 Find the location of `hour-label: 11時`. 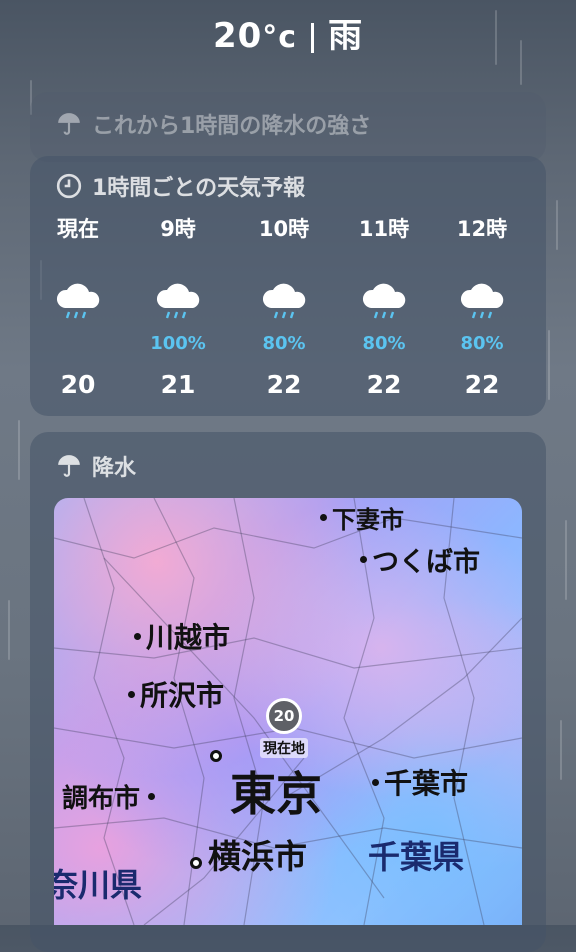

hour-label: 11時 is located at coordinates (384, 229).